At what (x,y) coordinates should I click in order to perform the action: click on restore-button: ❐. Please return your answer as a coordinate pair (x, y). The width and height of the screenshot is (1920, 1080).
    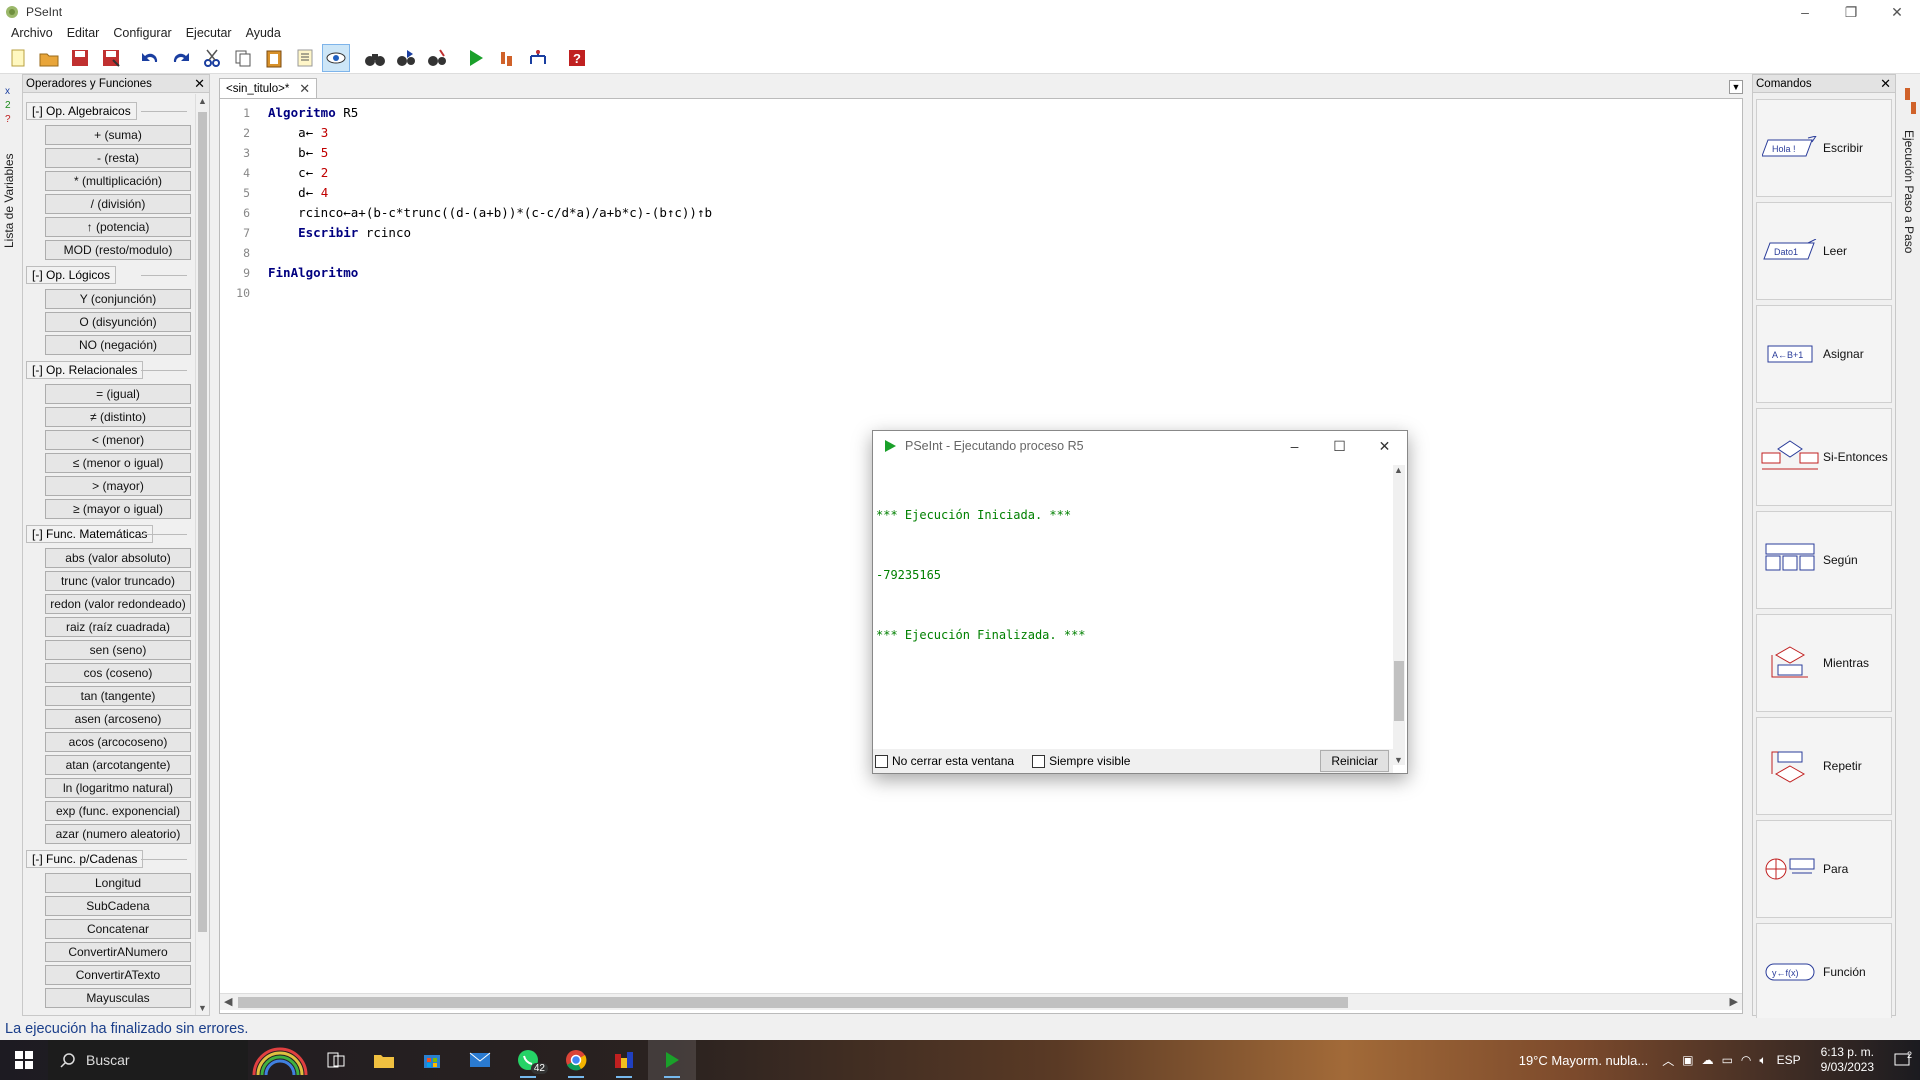
    Looking at the image, I should click on (1851, 12).